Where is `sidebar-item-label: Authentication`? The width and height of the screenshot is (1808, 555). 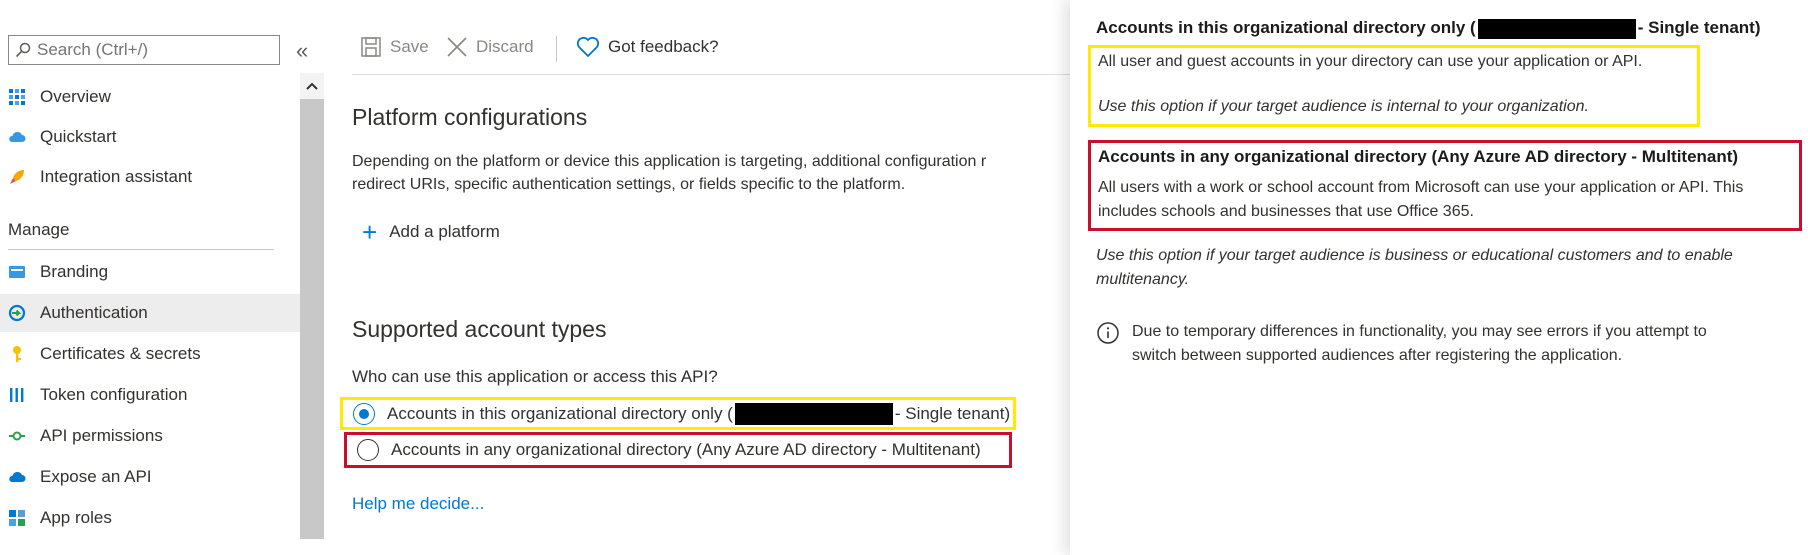 sidebar-item-label: Authentication is located at coordinates (94, 312).